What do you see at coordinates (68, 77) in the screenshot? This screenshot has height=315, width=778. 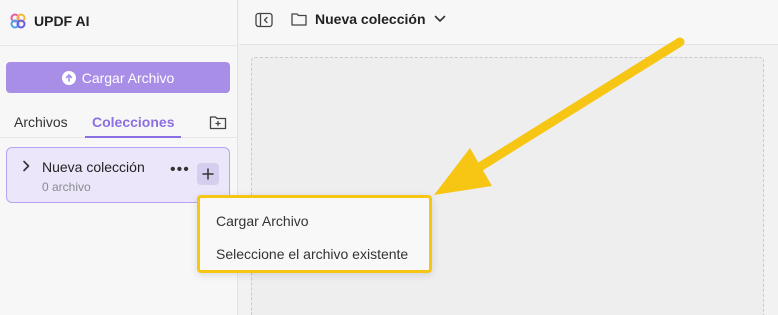 I see `upload-icon` at bounding box center [68, 77].